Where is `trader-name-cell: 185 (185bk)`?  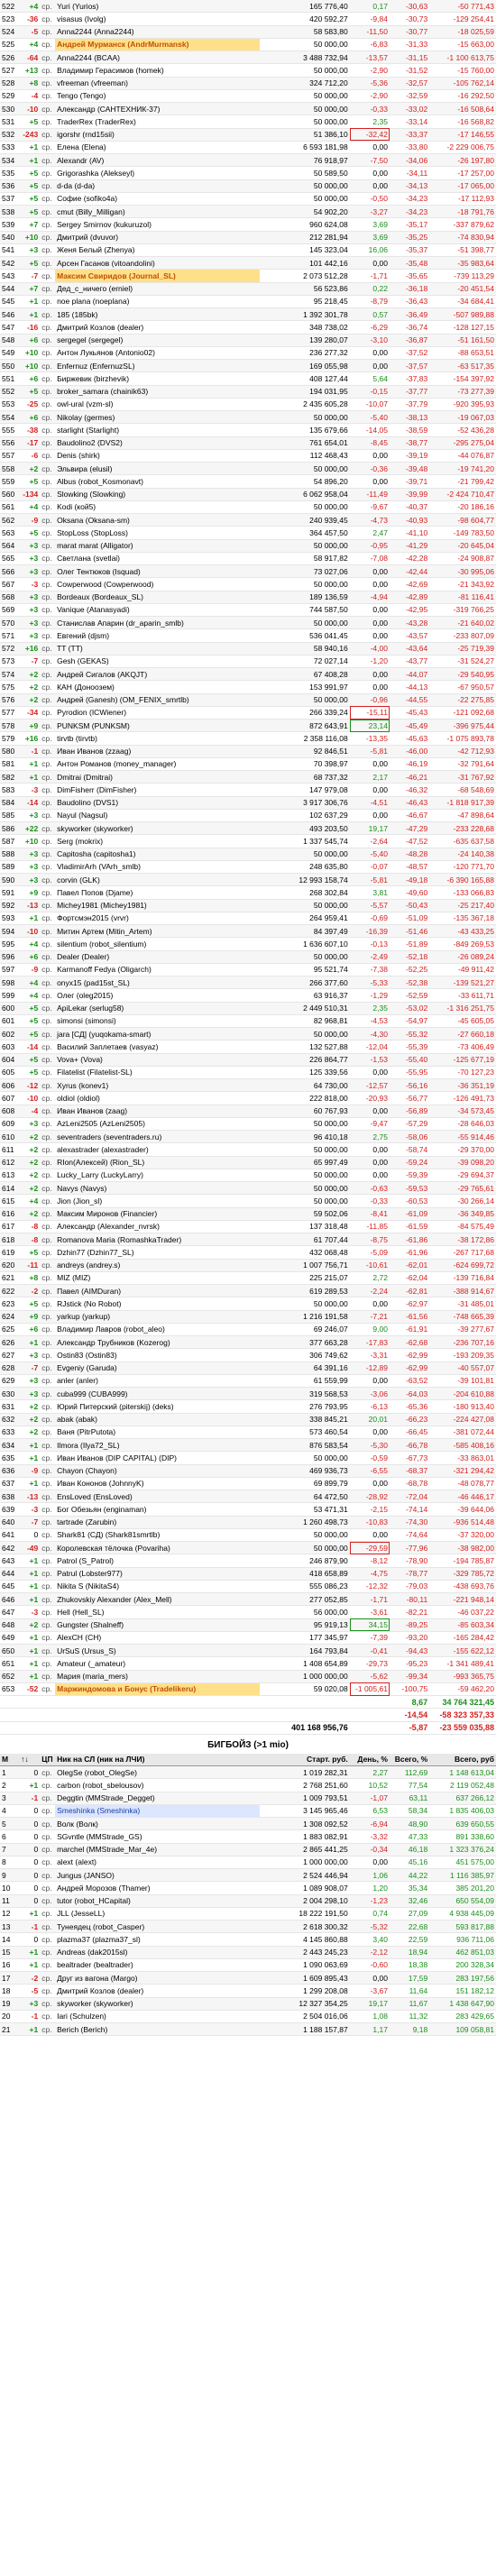 trader-name-cell: 185 (185bk) is located at coordinates (157, 314).